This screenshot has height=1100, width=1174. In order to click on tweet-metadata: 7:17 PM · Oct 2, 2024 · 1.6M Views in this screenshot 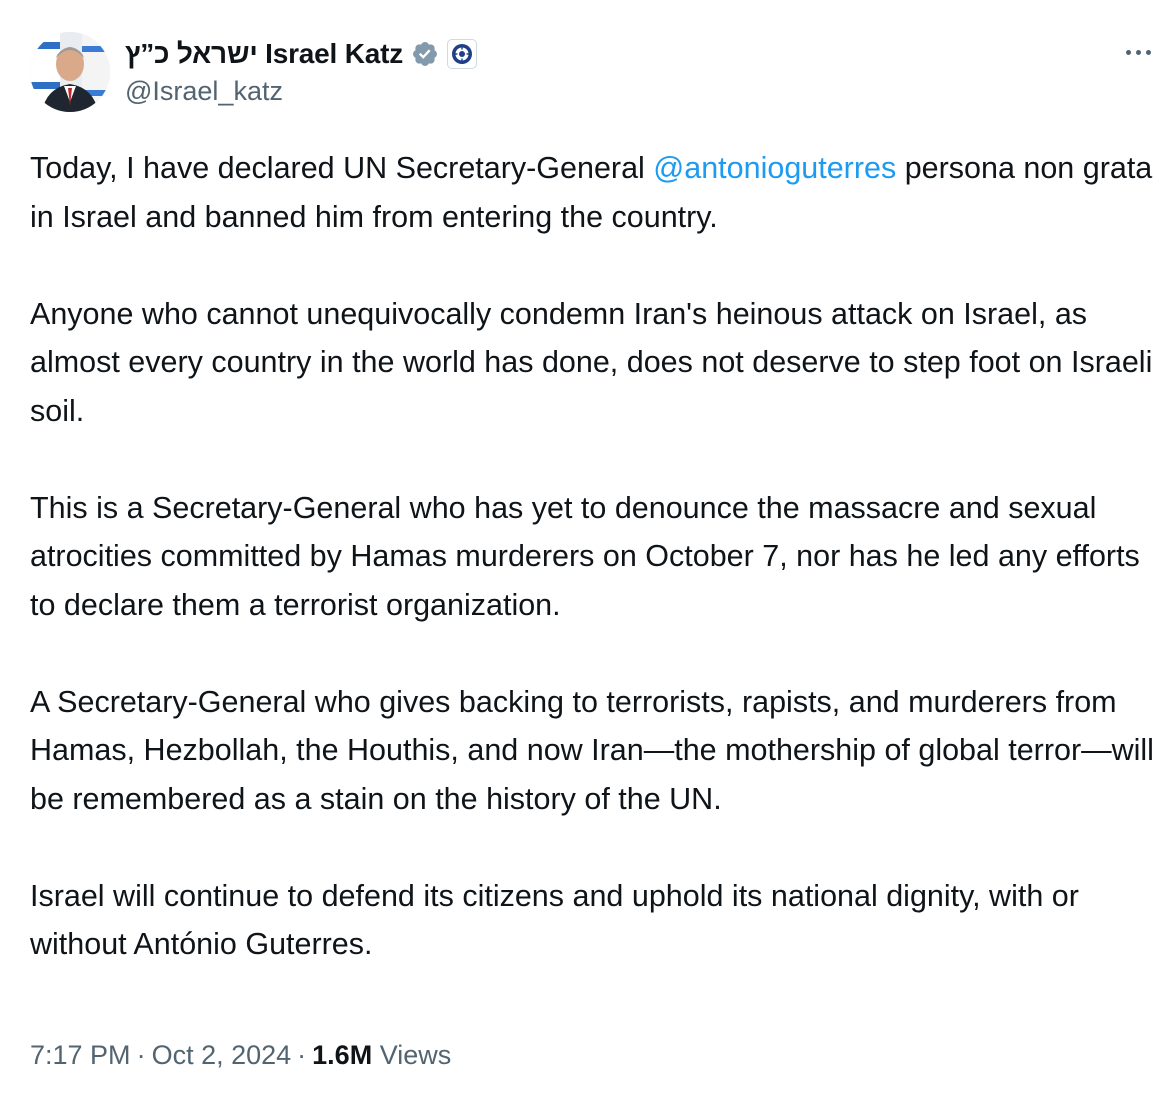, I will do `click(240, 1055)`.